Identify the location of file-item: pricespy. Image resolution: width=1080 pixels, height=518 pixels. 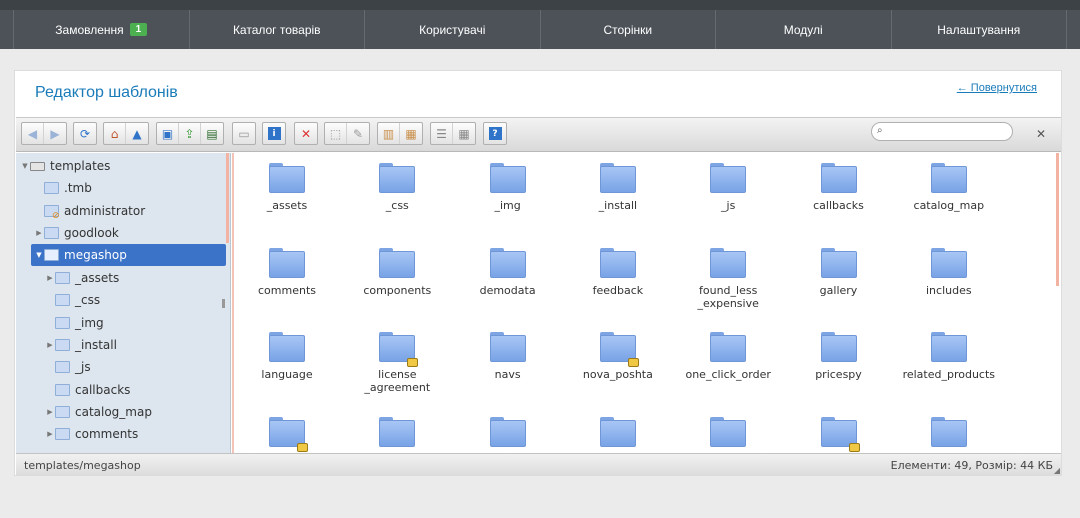
(839, 356).